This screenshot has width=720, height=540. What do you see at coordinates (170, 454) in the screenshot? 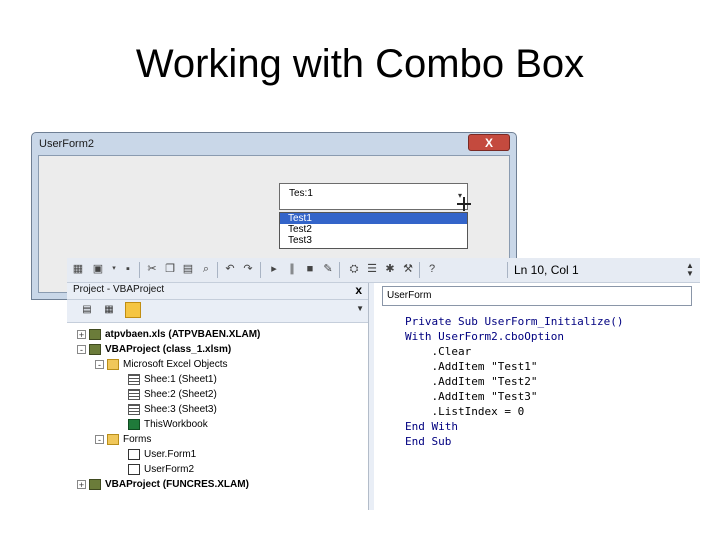
I see `tree-item-label: User.Form1` at bounding box center [170, 454].